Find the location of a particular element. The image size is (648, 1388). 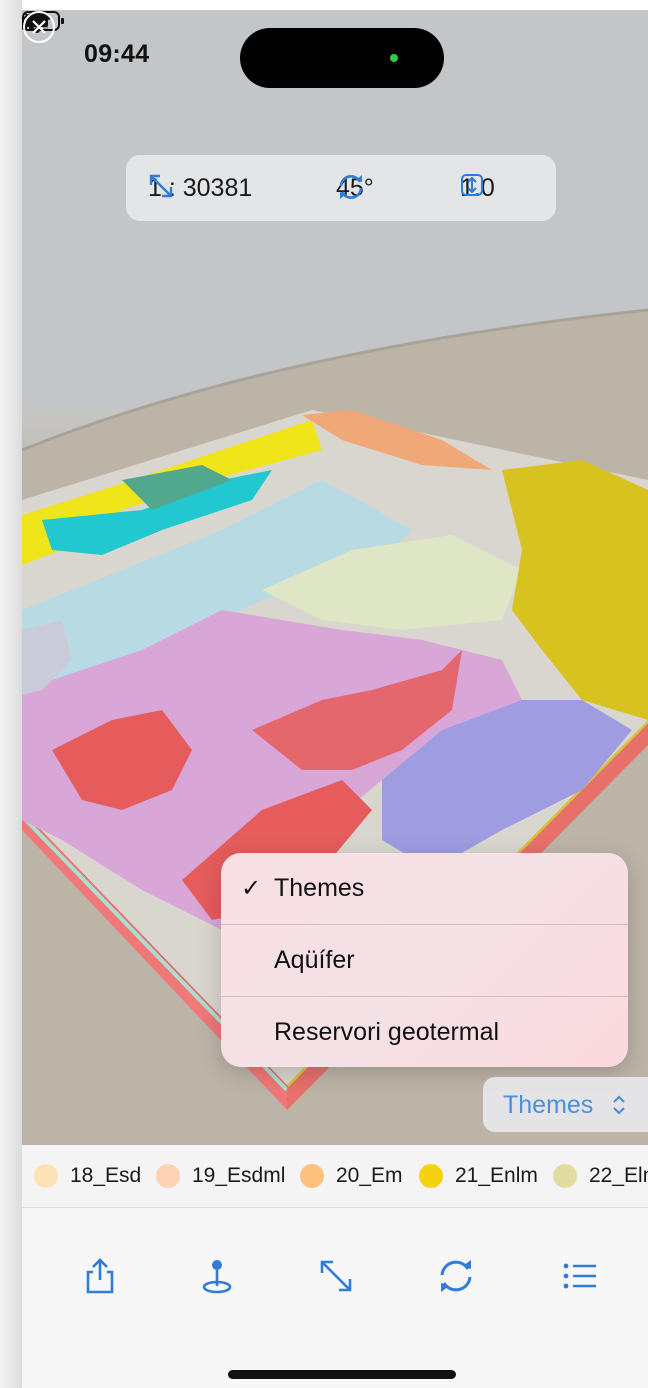

legend-label: 22_Elm is located at coordinates (618, 1175).